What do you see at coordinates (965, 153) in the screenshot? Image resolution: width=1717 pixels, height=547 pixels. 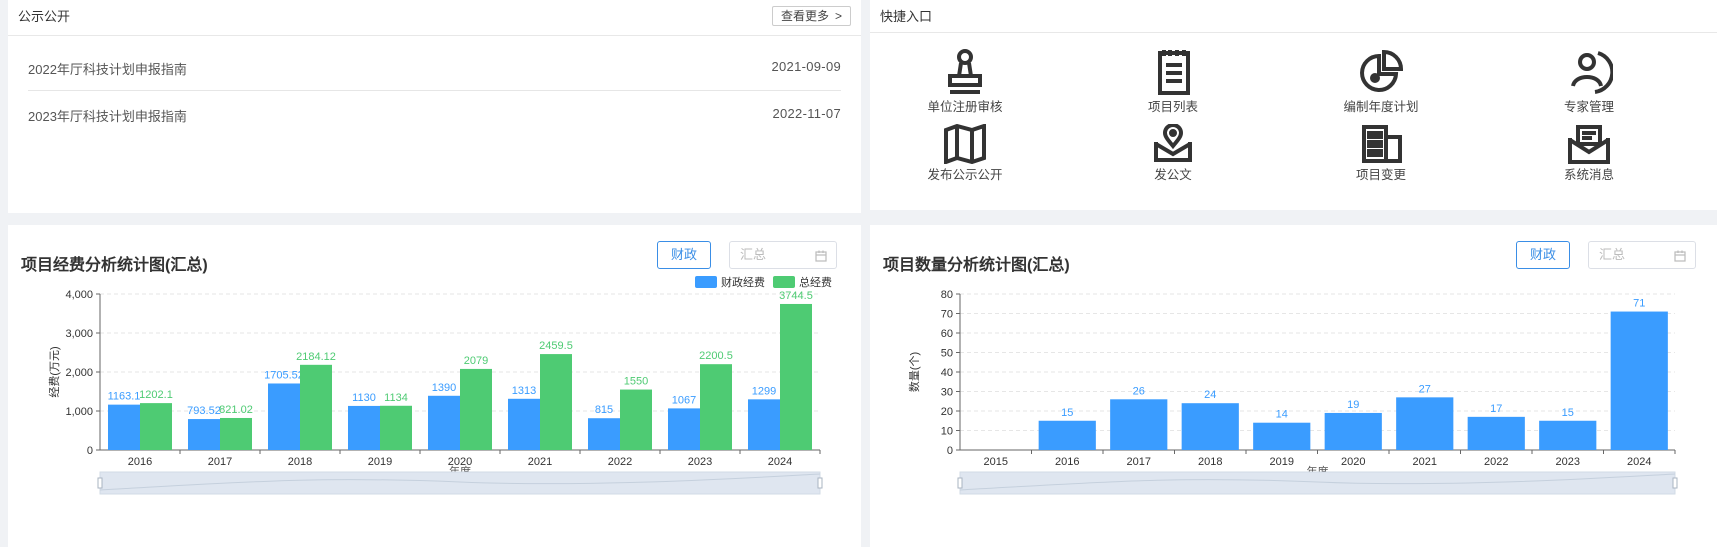 I see `quick-item-publish: 发布公示公开` at bounding box center [965, 153].